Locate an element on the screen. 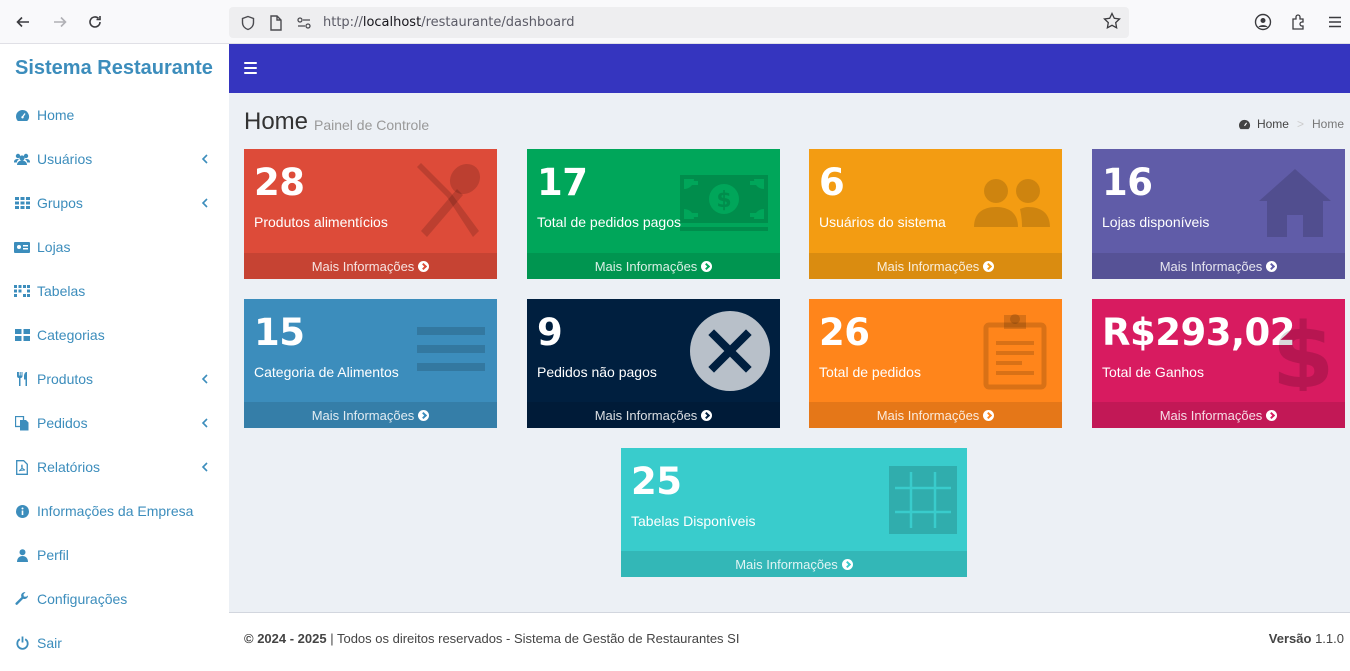 The height and width of the screenshot is (671, 1350). box-value: 6 is located at coordinates (832, 182).